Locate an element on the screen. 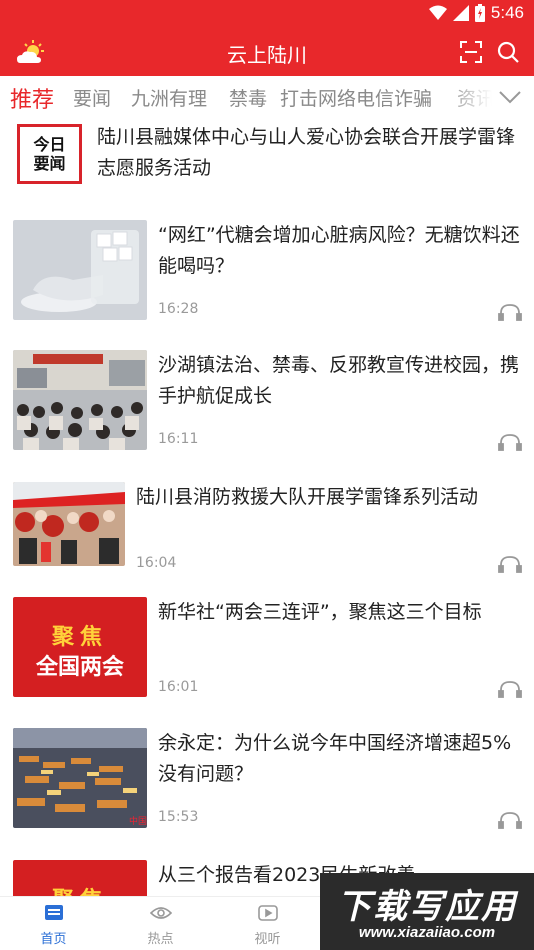  eye-icon is located at coordinates (161, 913).